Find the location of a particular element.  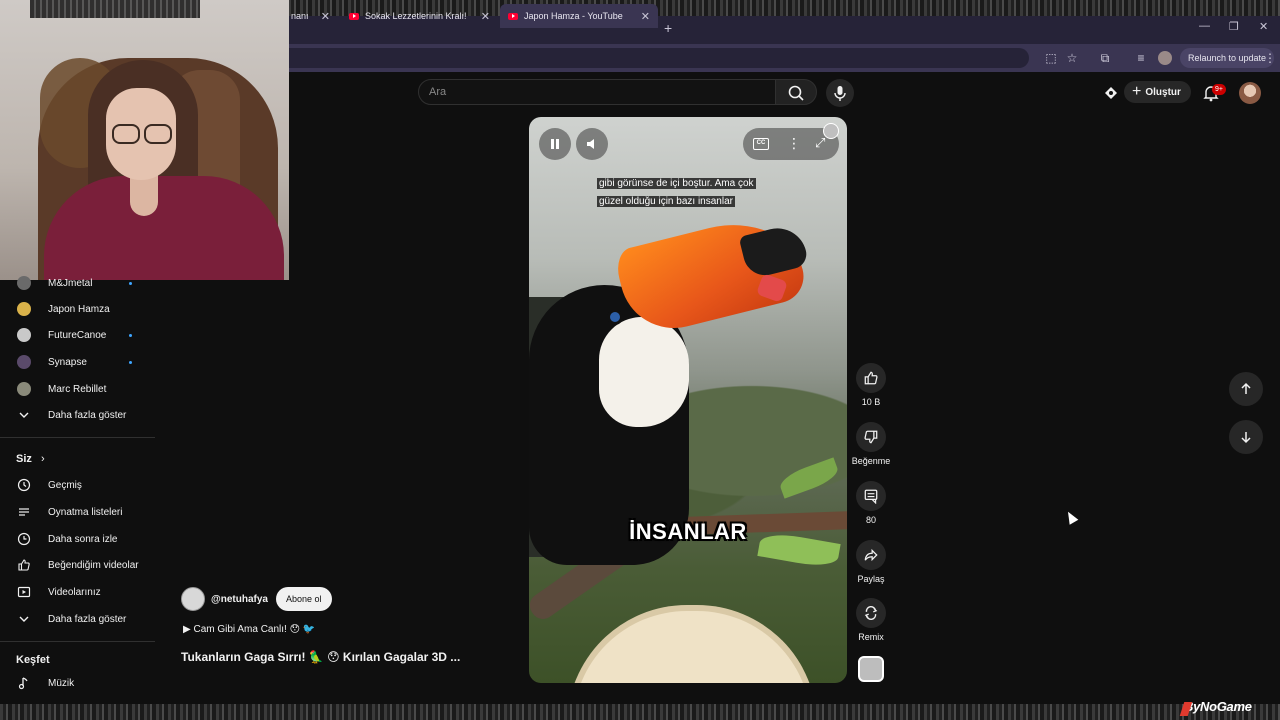

sidebar-item-label: Marc Rebillet is located at coordinates (77, 389).